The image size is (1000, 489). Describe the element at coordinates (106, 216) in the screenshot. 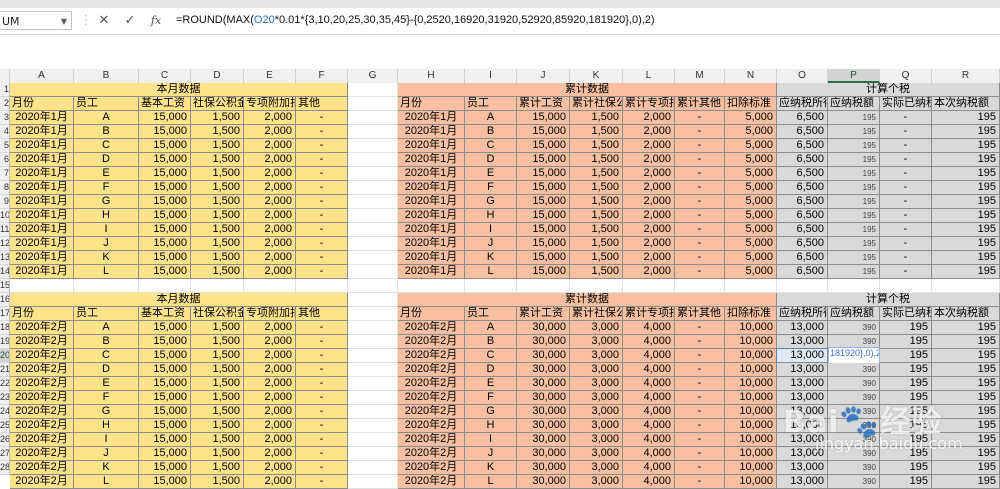

I see `employee-cell: H` at that location.